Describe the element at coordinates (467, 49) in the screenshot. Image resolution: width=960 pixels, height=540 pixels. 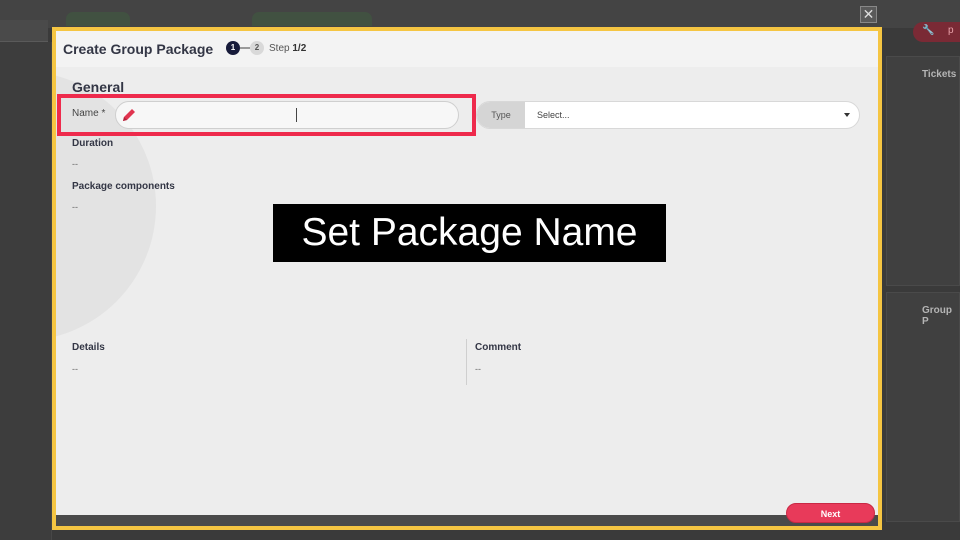
I see `modal-header: Create Group Package 1 2 Step 1/2` at that location.